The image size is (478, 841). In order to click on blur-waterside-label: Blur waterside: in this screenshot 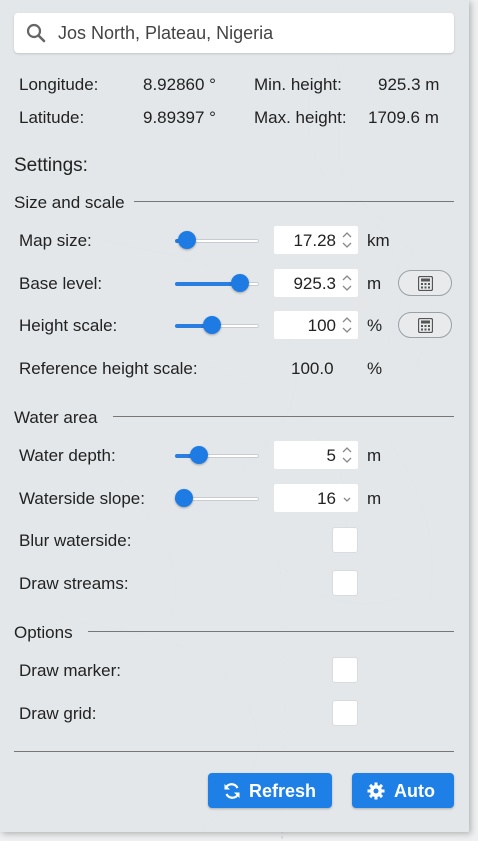, I will do `click(75, 540)`.